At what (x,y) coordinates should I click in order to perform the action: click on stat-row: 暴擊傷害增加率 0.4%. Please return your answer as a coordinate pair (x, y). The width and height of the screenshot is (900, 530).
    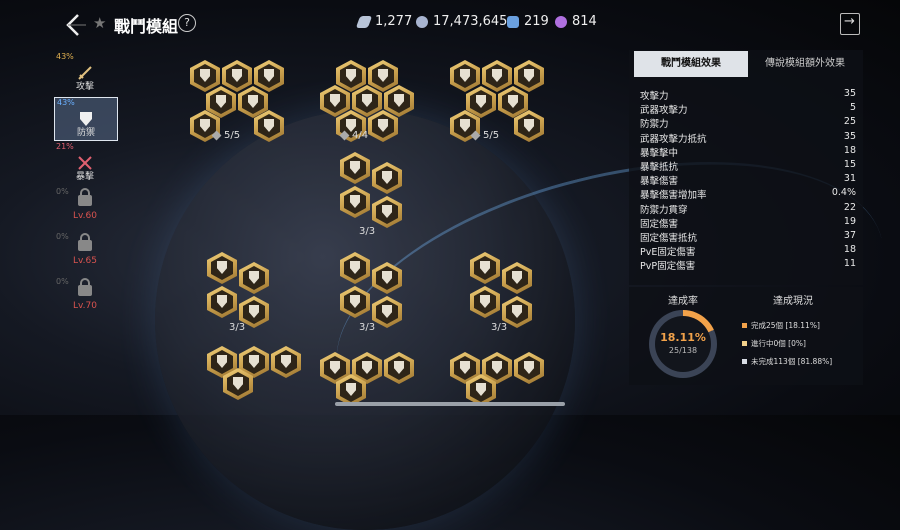
    Looking at the image, I should click on (748, 194).